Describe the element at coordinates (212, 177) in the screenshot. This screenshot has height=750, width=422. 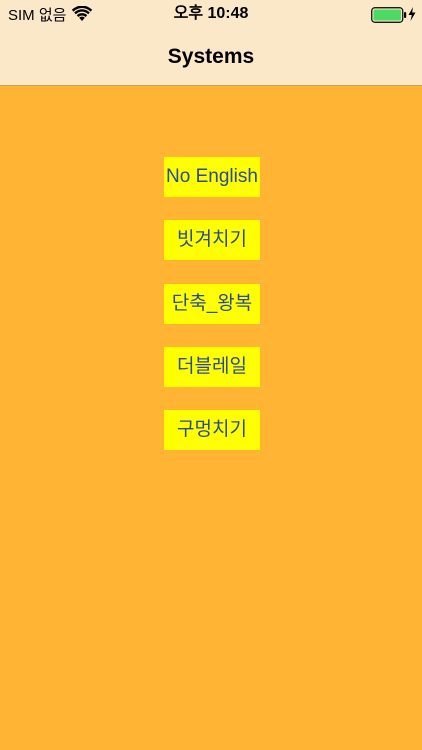
I see `menu-button-no-english: No English` at that location.